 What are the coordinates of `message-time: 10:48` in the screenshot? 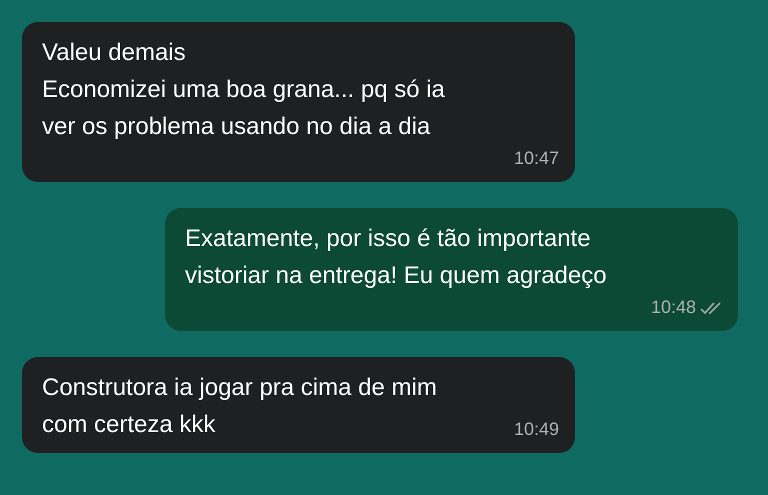 It's located at (673, 307).